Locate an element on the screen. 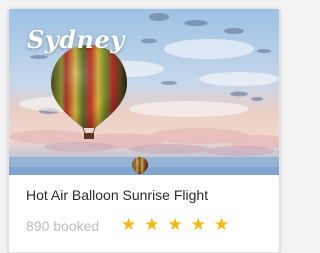 This screenshot has height=253, width=320. star-rating: ★ ★ ★ ★ ★ is located at coordinates (175, 225).